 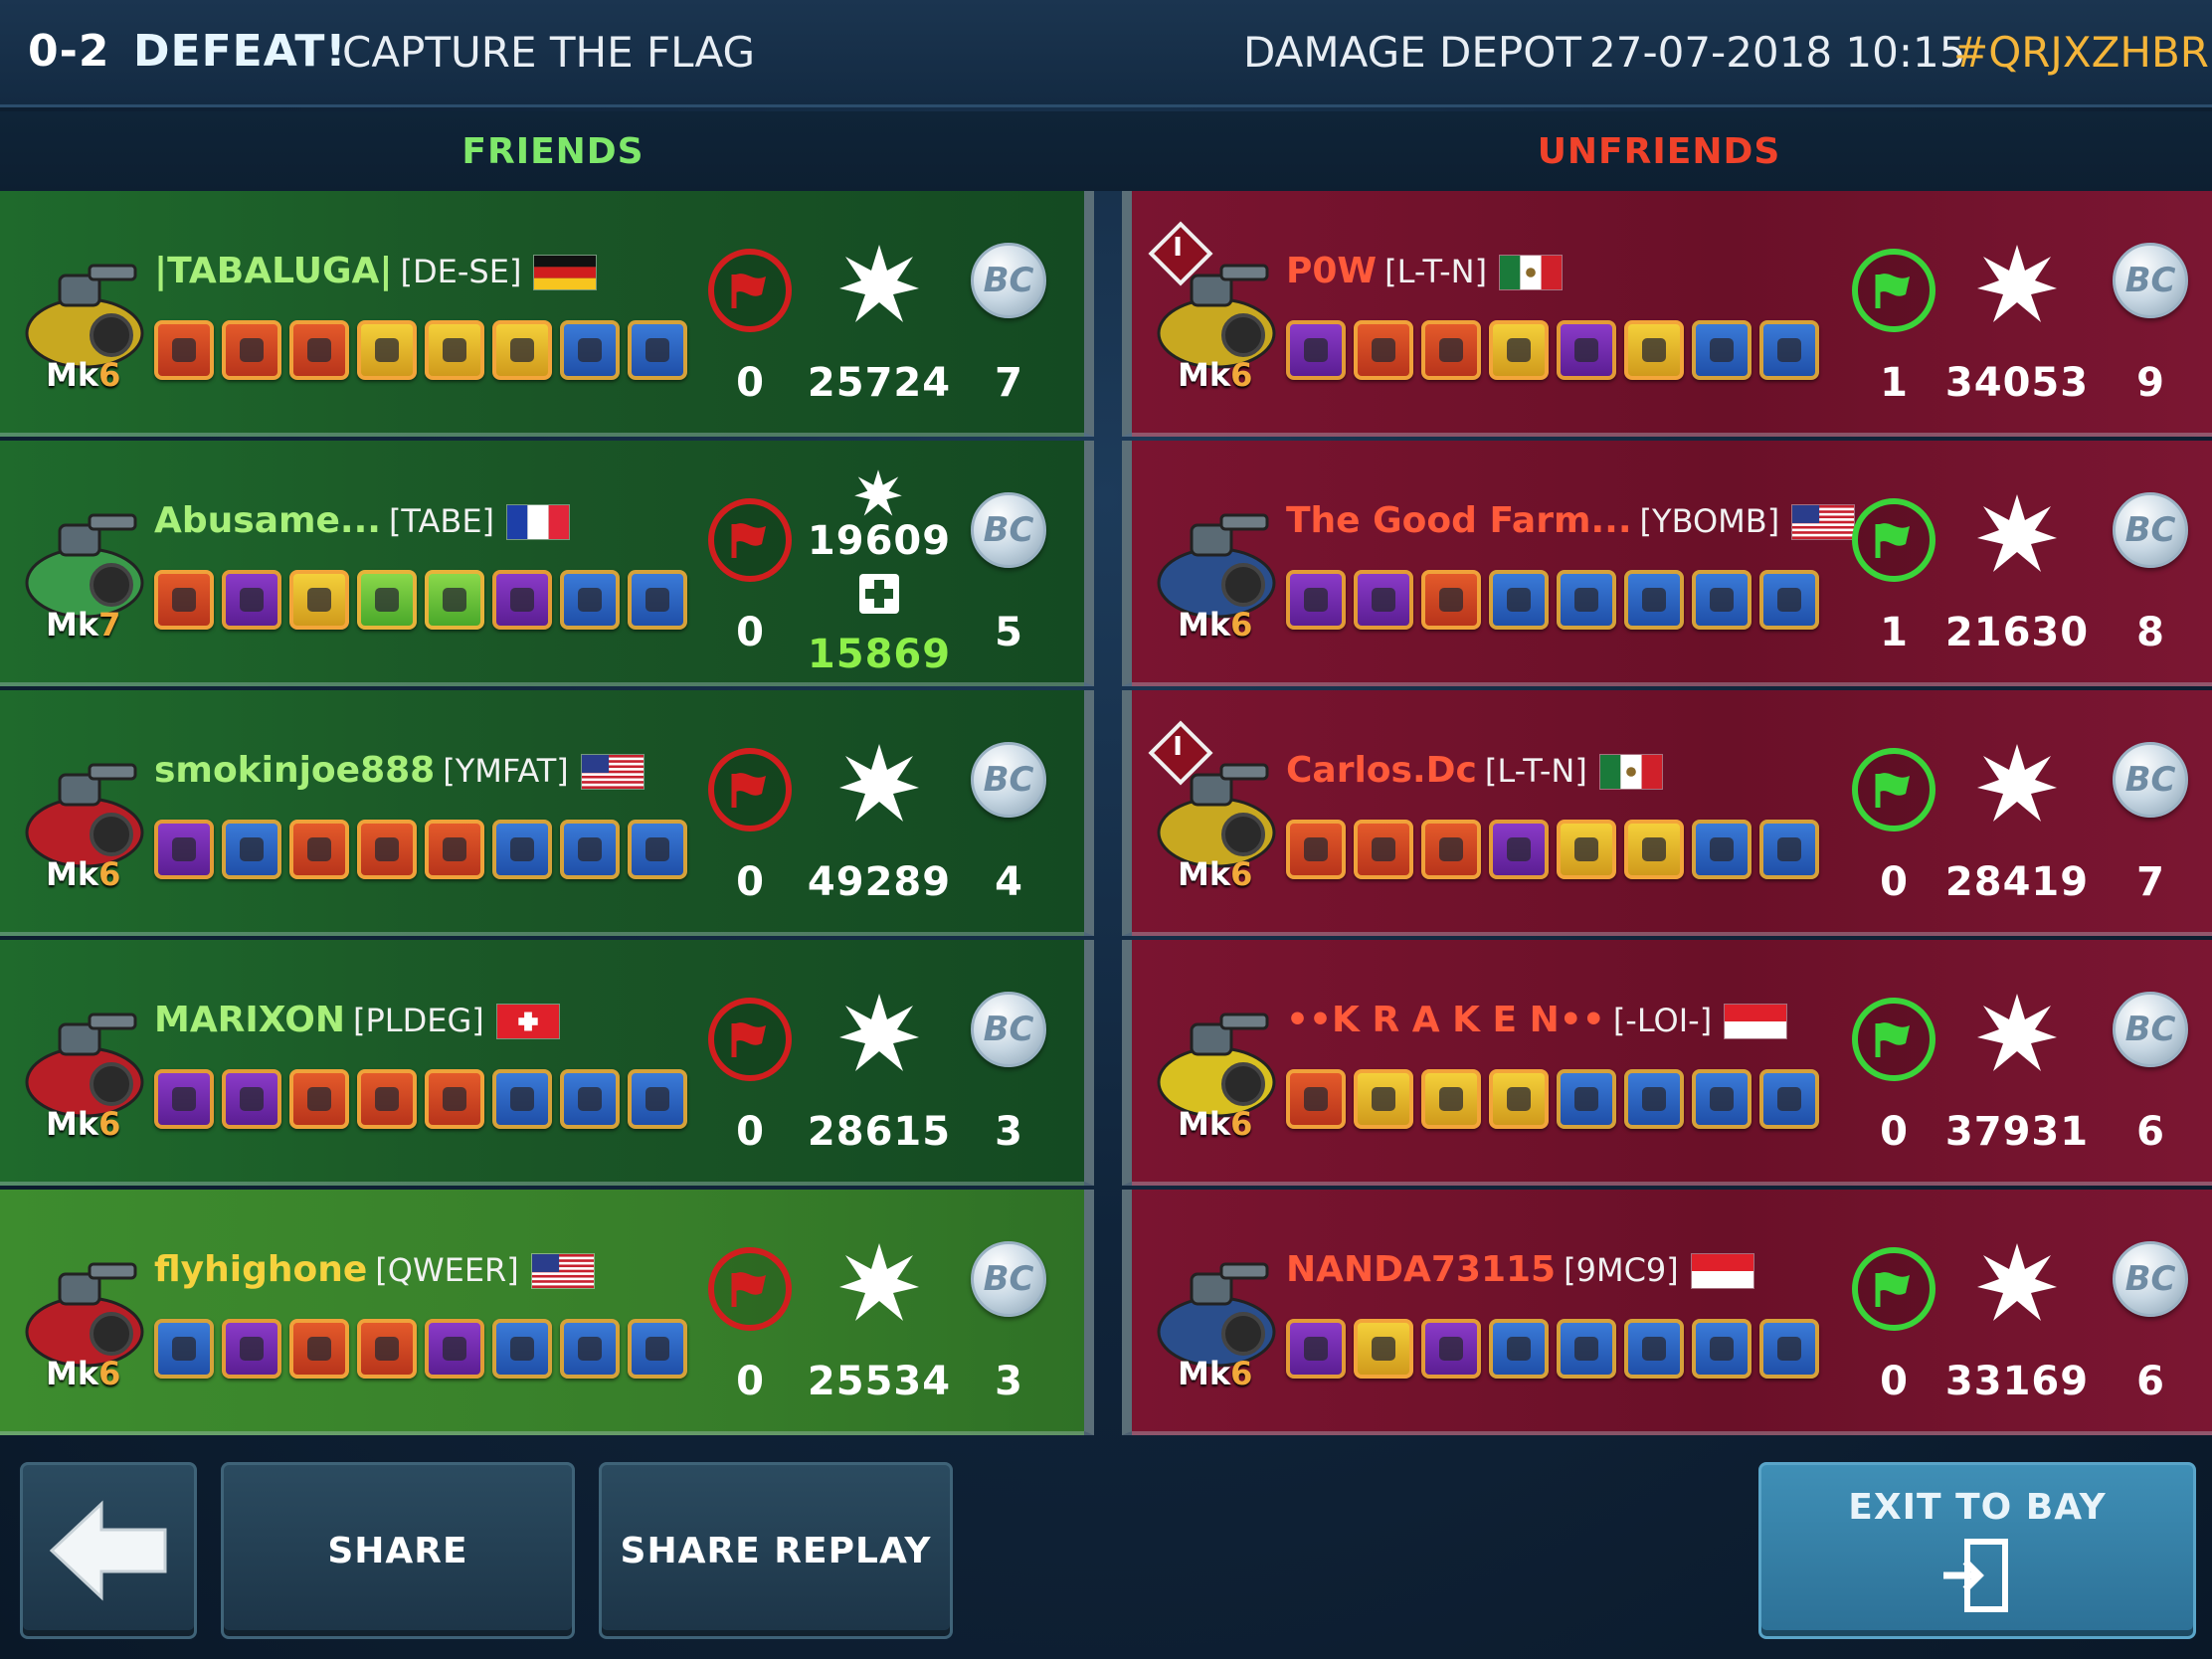 What do you see at coordinates (1662, 1020) in the screenshot?
I see `clan-tag: [-LOI-]` at bounding box center [1662, 1020].